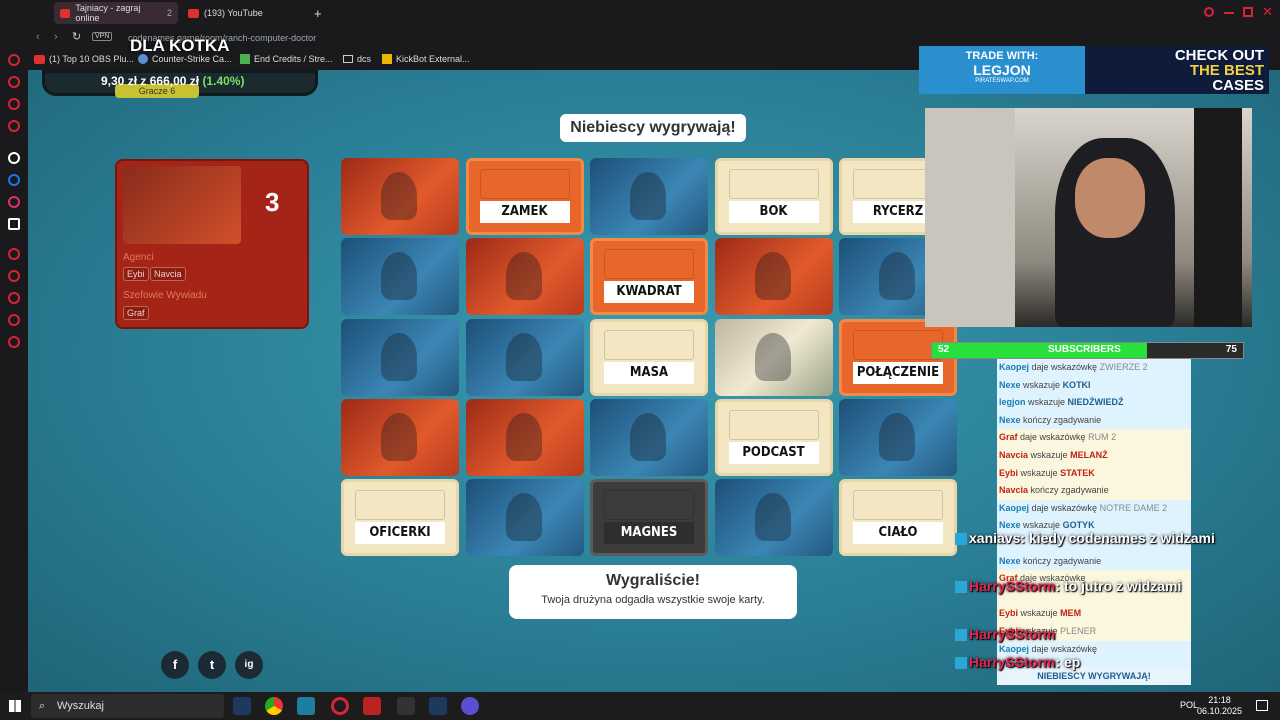  I want to click on result-title: Wygraliście!, so click(653, 580).